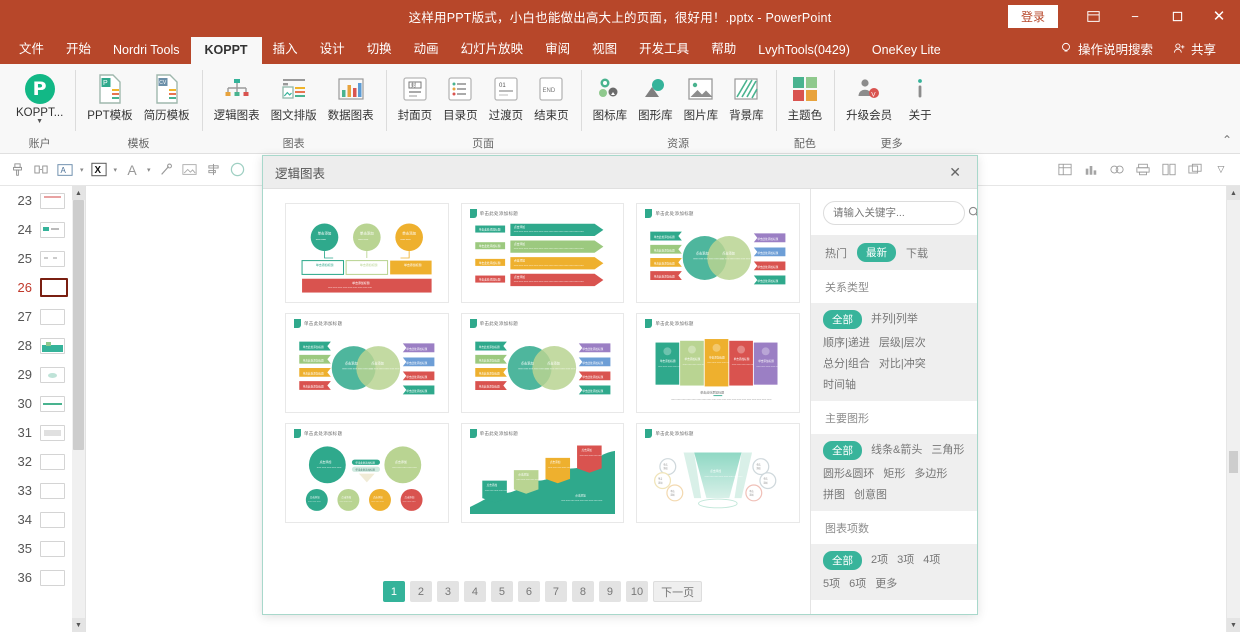 The width and height of the screenshot is (1240, 632). I want to click on dialog-close-icon: ✕, so click(955, 172).